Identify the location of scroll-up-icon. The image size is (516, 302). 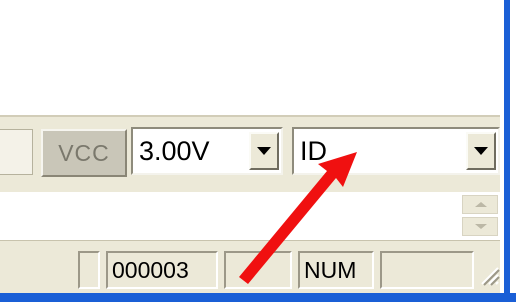
(481, 204).